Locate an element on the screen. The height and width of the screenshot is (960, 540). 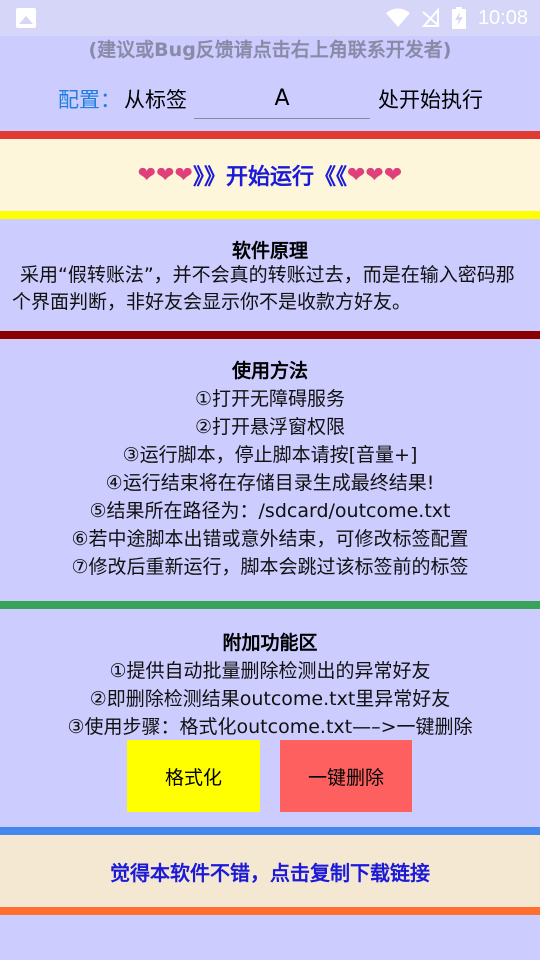
start-tag-input is located at coordinates (282, 98).